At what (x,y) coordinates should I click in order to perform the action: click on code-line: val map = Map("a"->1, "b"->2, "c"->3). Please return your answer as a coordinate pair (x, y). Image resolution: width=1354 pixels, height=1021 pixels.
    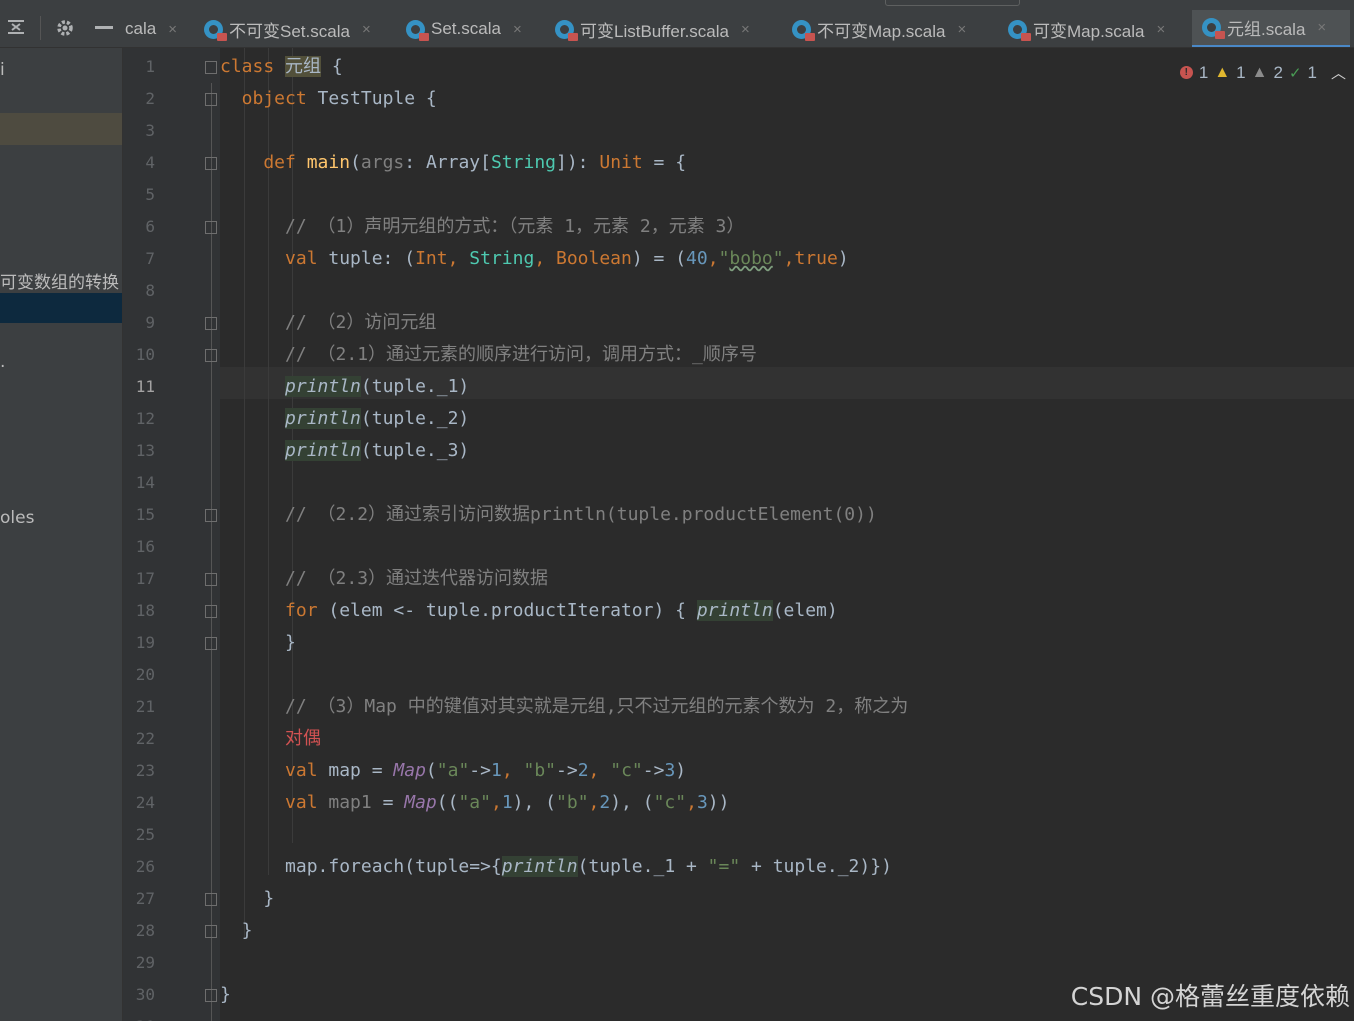
    Looking at the image, I should click on (453, 771).